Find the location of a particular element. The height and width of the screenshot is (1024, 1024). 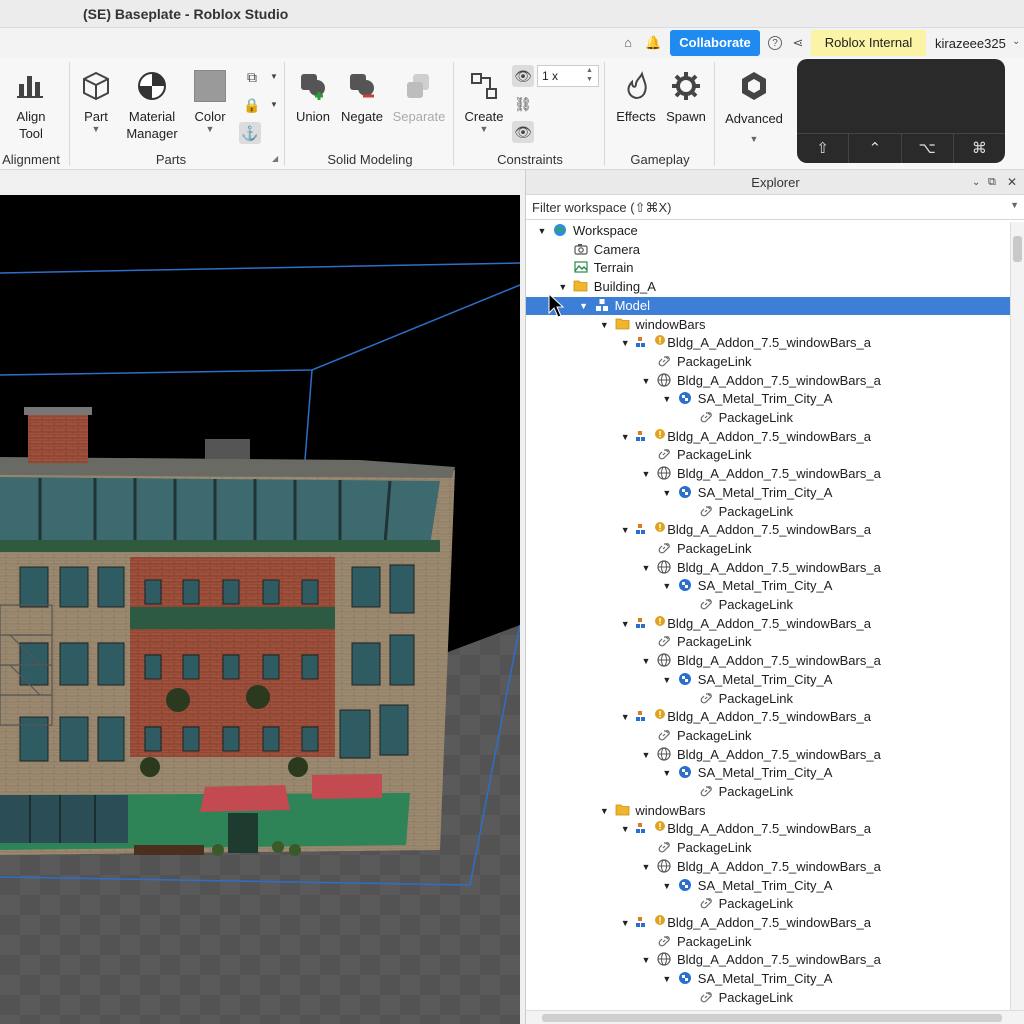

align-tool-button: Align Tool is located at coordinates (31, 106).